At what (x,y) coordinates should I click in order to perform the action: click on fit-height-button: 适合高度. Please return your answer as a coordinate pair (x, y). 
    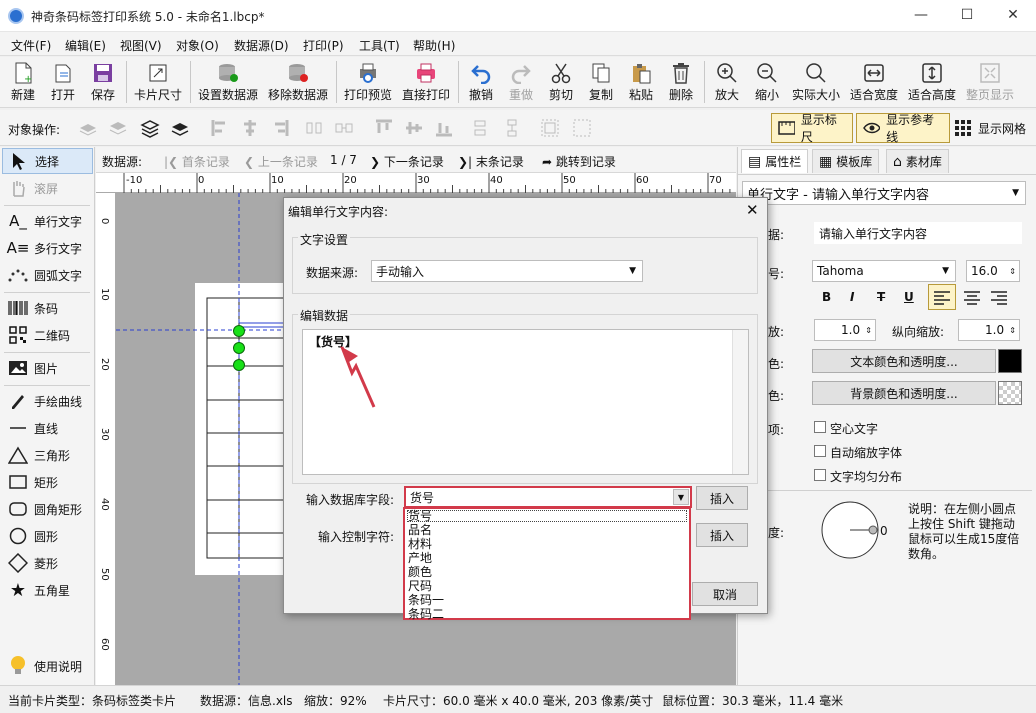
    Looking at the image, I should click on (932, 82).